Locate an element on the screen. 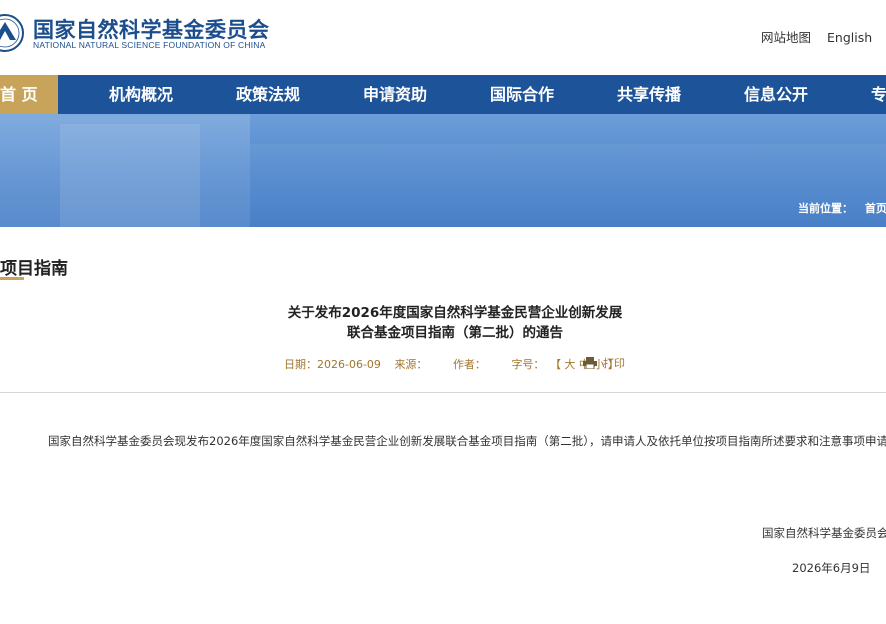 The image size is (886, 624). nav-item-label: 首 页 is located at coordinates (19, 94).